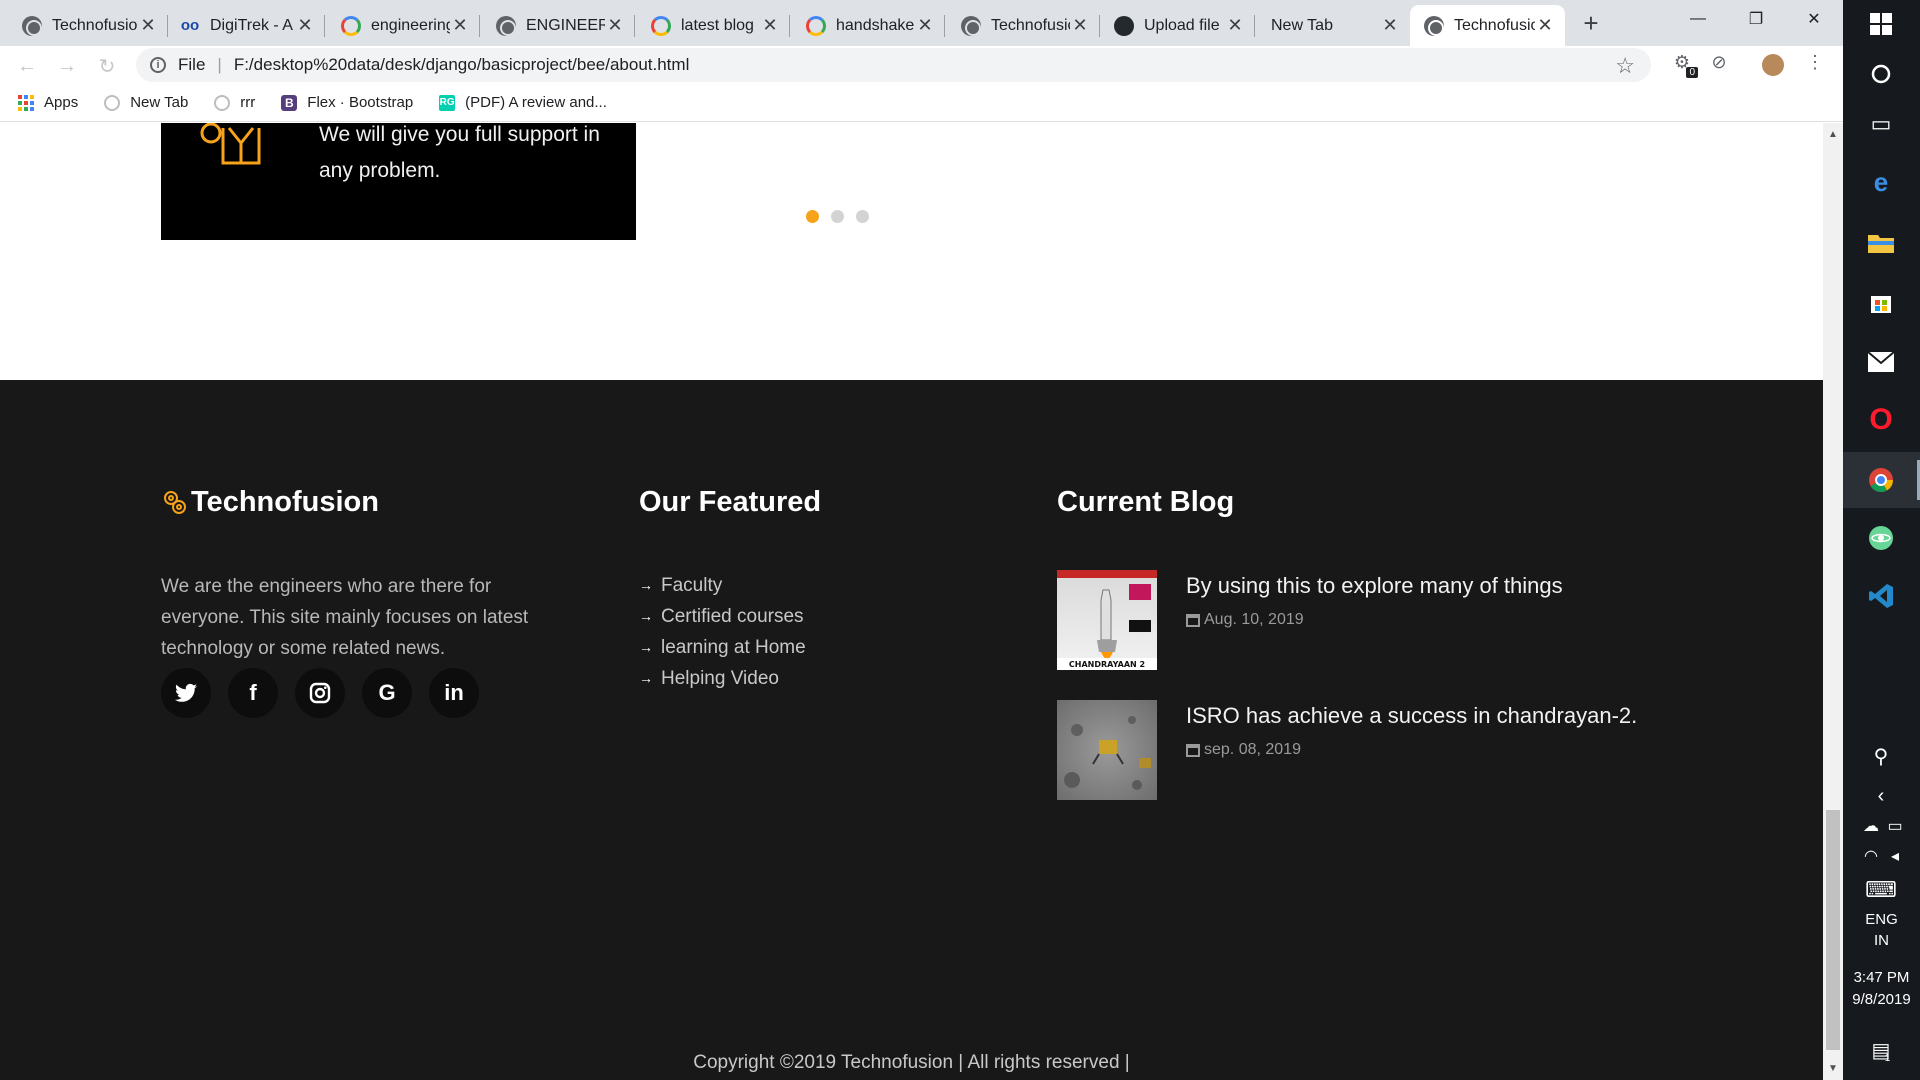 Image resolution: width=1920 pixels, height=1080 pixels. I want to click on store-icon, so click(1881, 302).